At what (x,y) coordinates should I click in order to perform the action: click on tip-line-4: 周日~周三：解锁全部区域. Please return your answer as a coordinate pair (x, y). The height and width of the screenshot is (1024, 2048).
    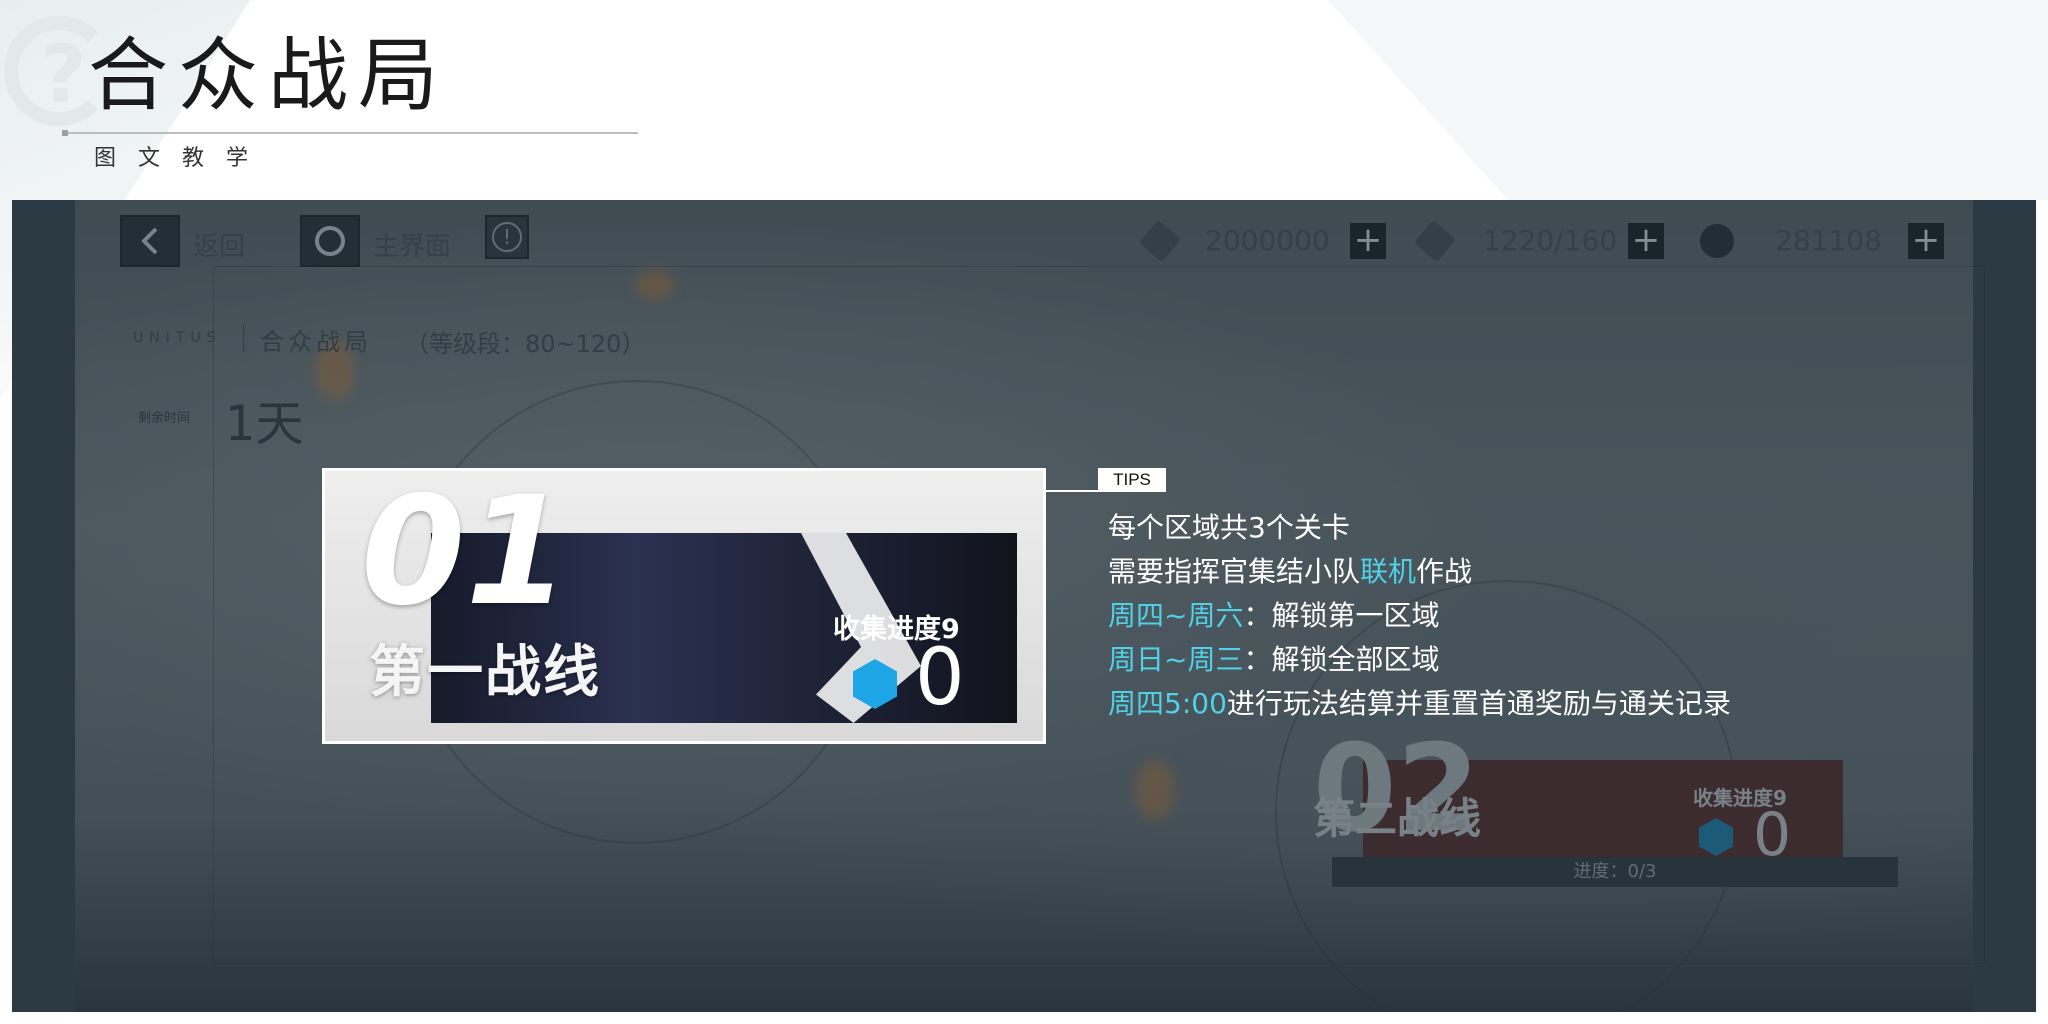
    Looking at the image, I should click on (1273, 660).